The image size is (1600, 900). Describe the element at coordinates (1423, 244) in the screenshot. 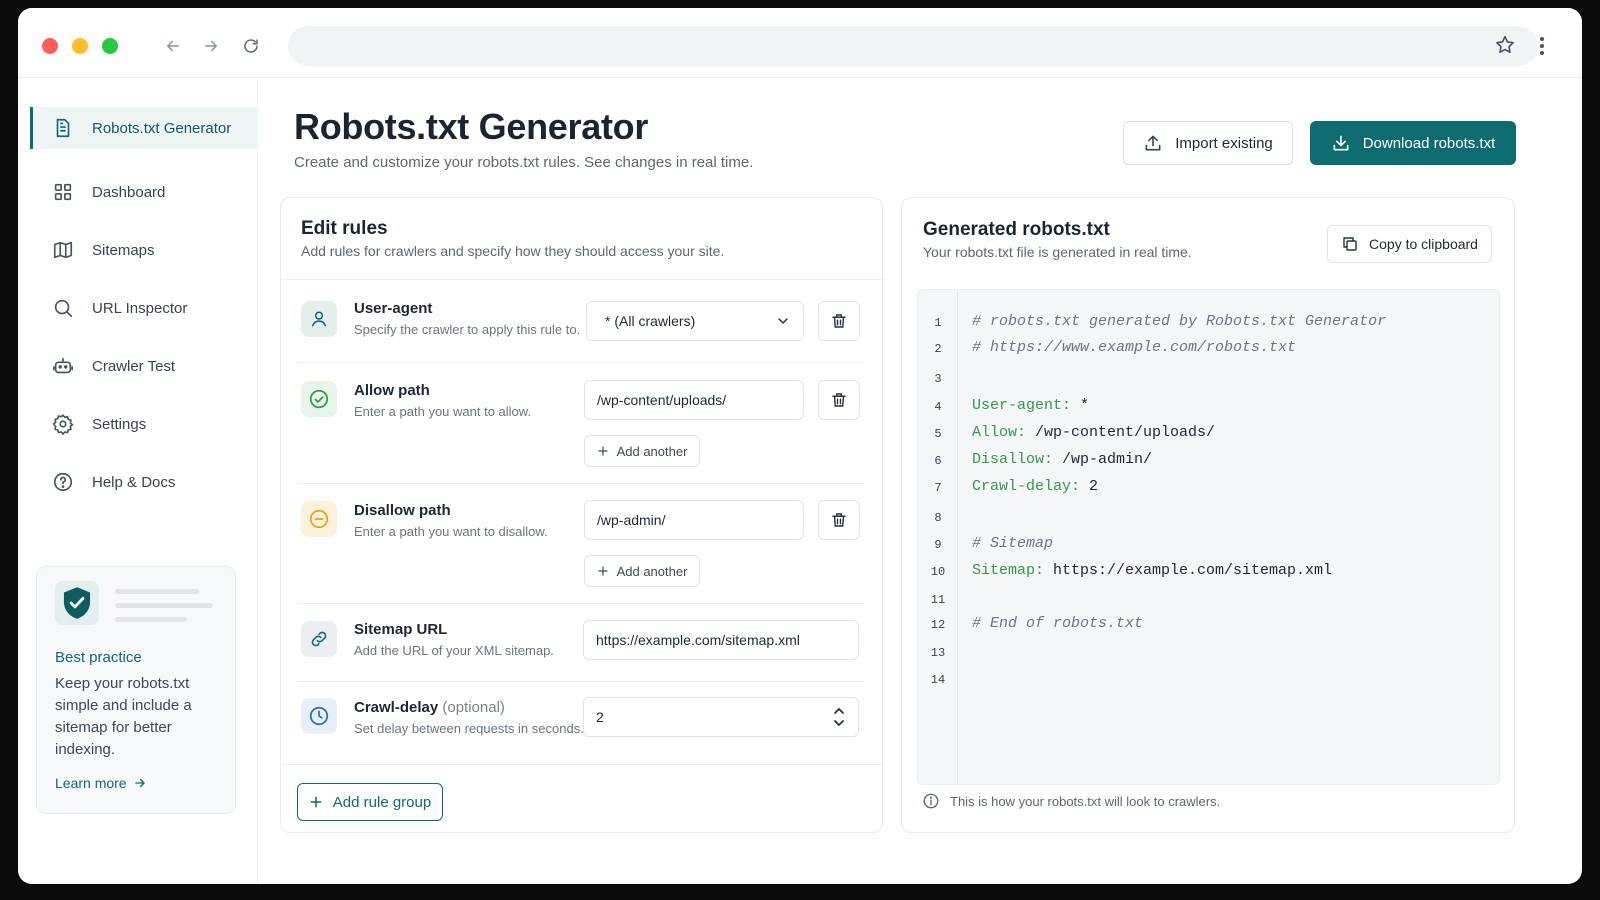

I see `copy-label: Copy to clipboard` at that location.